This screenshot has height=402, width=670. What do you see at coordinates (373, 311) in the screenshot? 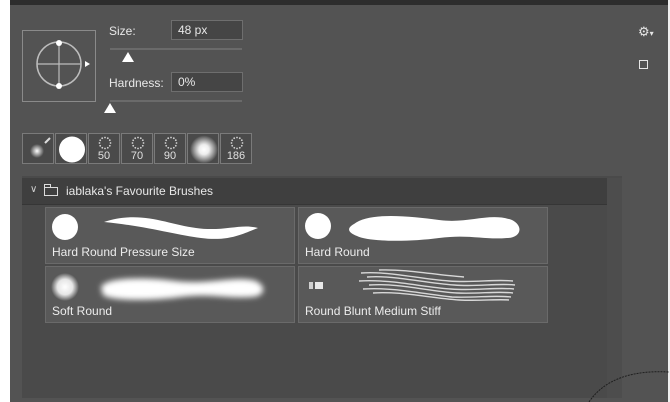
I see `brush-name: Round Blunt Medium Stiff` at bounding box center [373, 311].